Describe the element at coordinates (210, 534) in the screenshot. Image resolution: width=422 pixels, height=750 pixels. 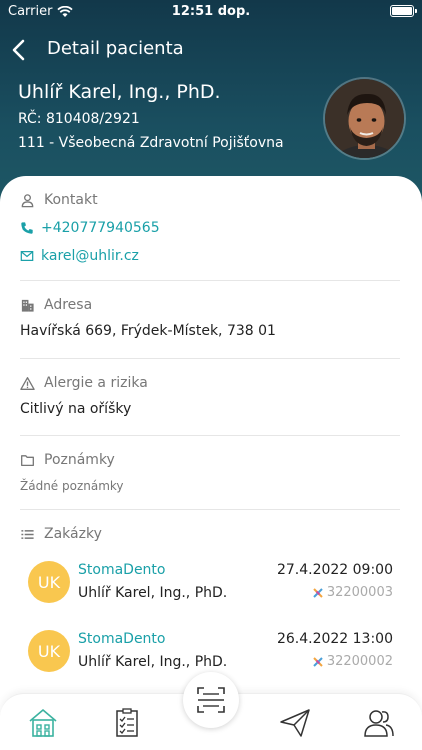
I see `orders-section: Zakázky` at that location.